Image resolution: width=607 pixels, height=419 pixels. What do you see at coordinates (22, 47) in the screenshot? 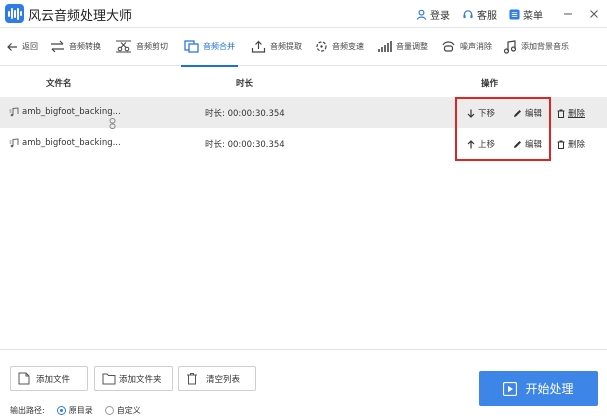
I see `back-button: 返回` at bounding box center [22, 47].